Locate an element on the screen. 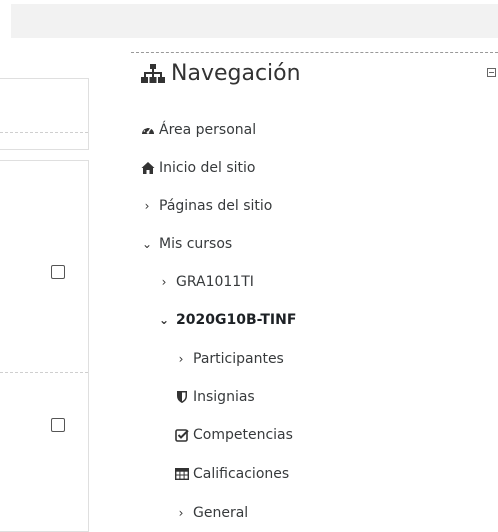 This screenshot has height=532, width=498. left-card-list is located at coordinates (44, 346).